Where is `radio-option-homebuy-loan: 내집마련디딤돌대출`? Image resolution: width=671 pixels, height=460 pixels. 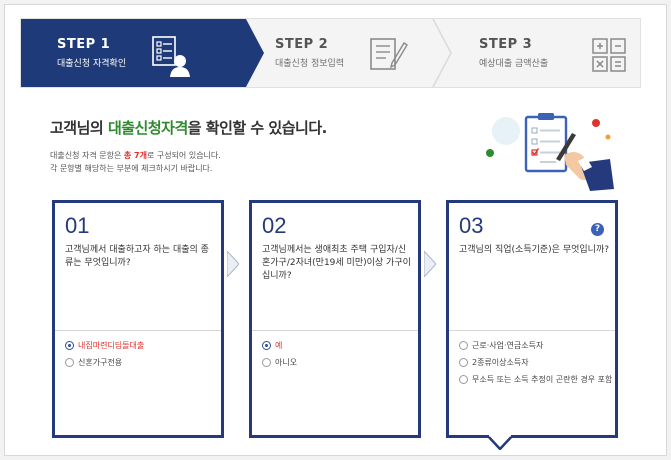 radio-option-homebuy-loan: 내집마련디딤돌대출 is located at coordinates (143, 345).